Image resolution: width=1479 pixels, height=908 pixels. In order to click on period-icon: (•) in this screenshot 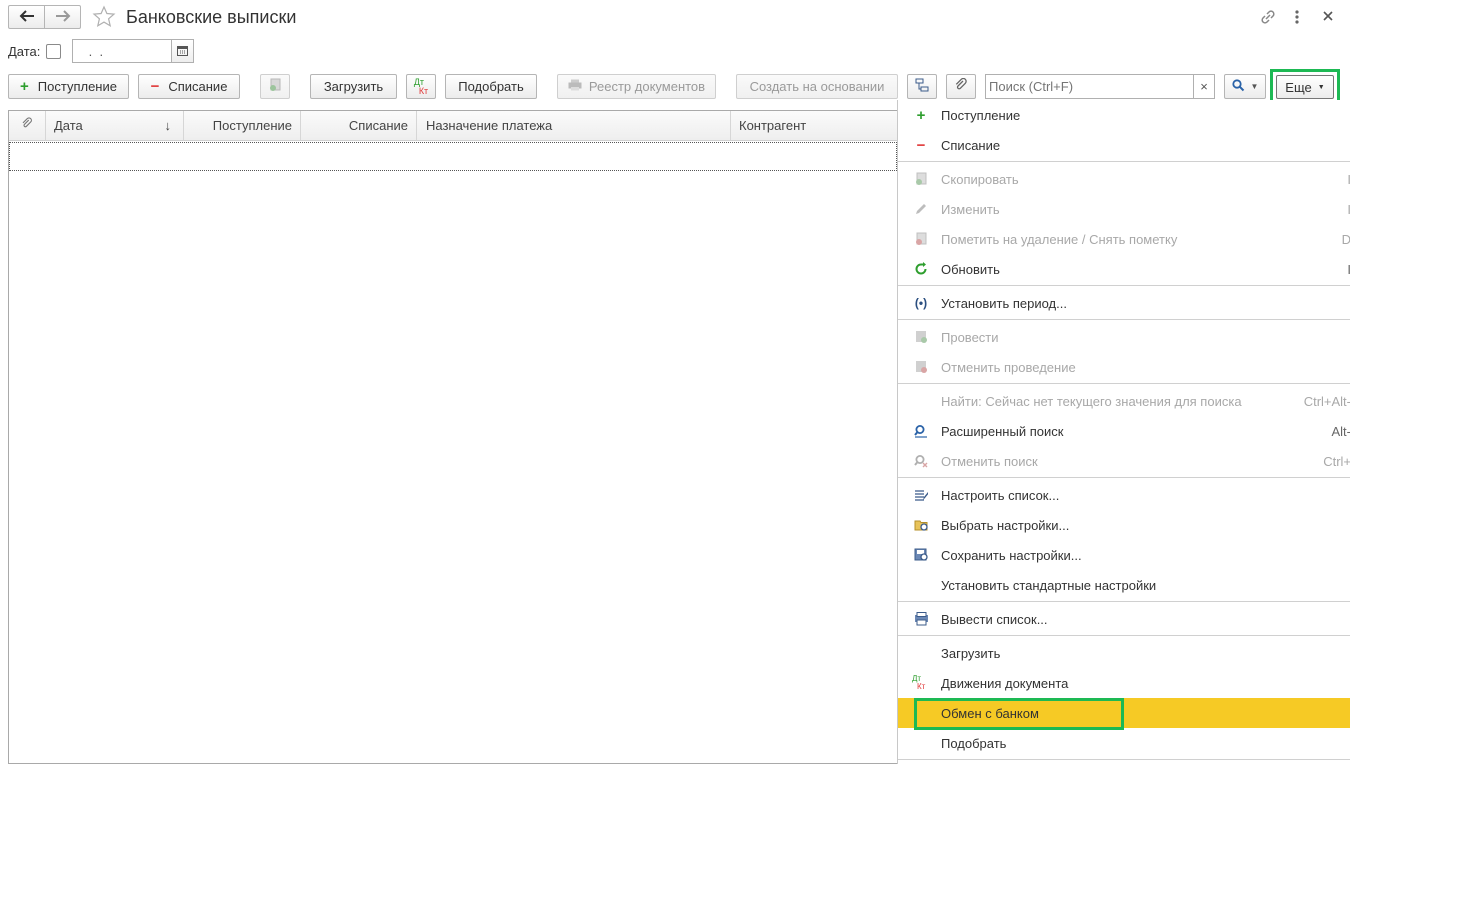, I will do `click(921, 303)`.